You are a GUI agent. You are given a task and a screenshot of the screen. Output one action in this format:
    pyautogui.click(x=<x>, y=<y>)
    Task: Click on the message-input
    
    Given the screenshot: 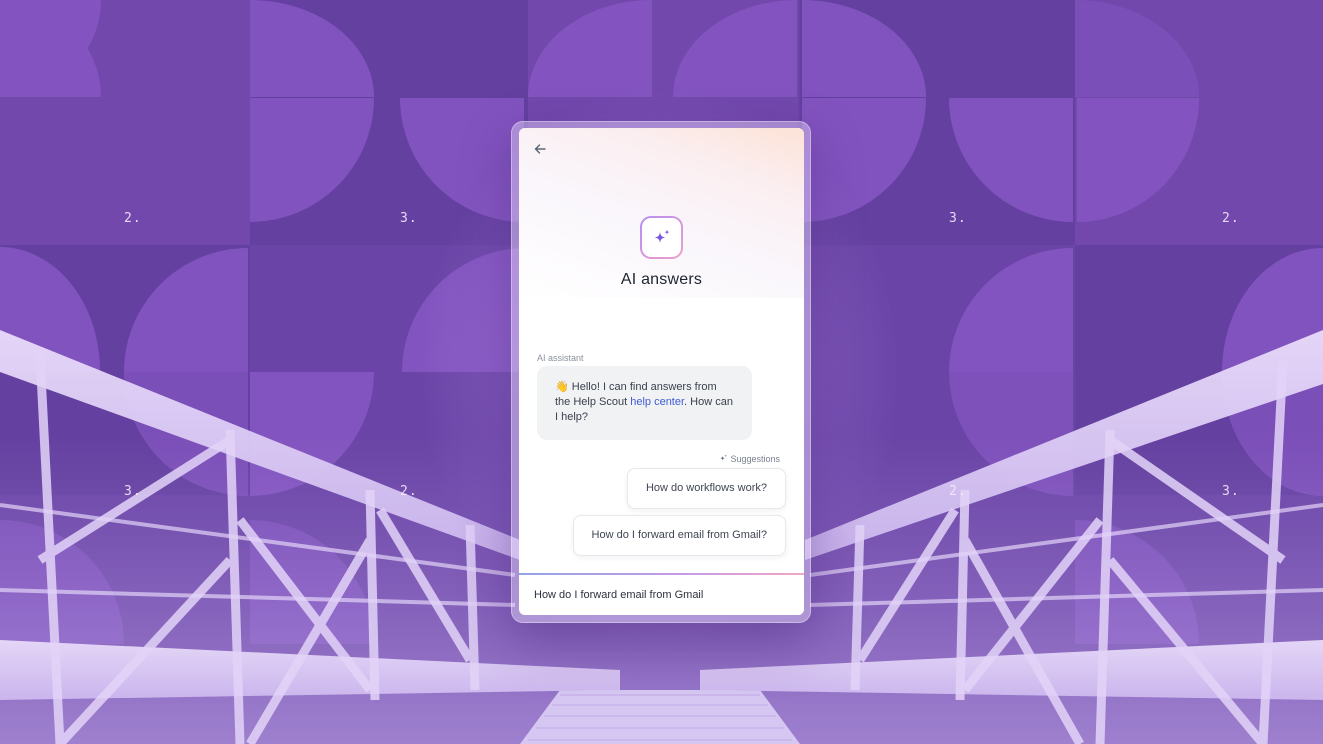 What is the action you would take?
    pyautogui.click(x=659, y=595)
    